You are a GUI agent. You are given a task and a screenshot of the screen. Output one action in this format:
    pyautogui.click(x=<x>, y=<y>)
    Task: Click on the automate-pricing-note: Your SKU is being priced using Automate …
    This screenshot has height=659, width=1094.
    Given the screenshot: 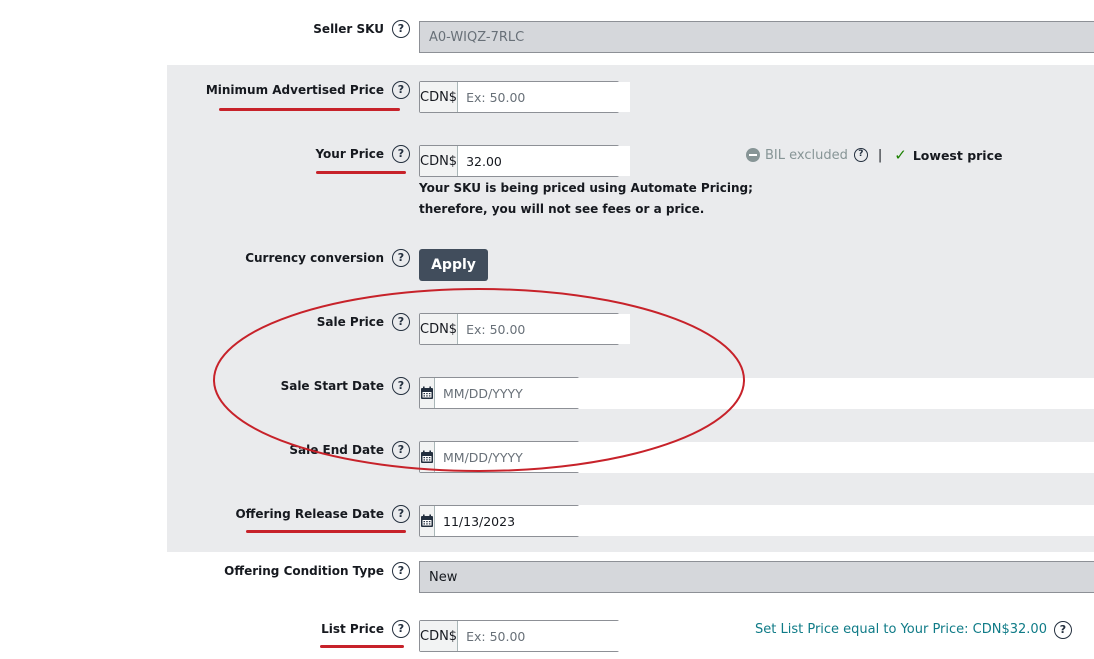 What is the action you would take?
    pyautogui.click(x=586, y=199)
    